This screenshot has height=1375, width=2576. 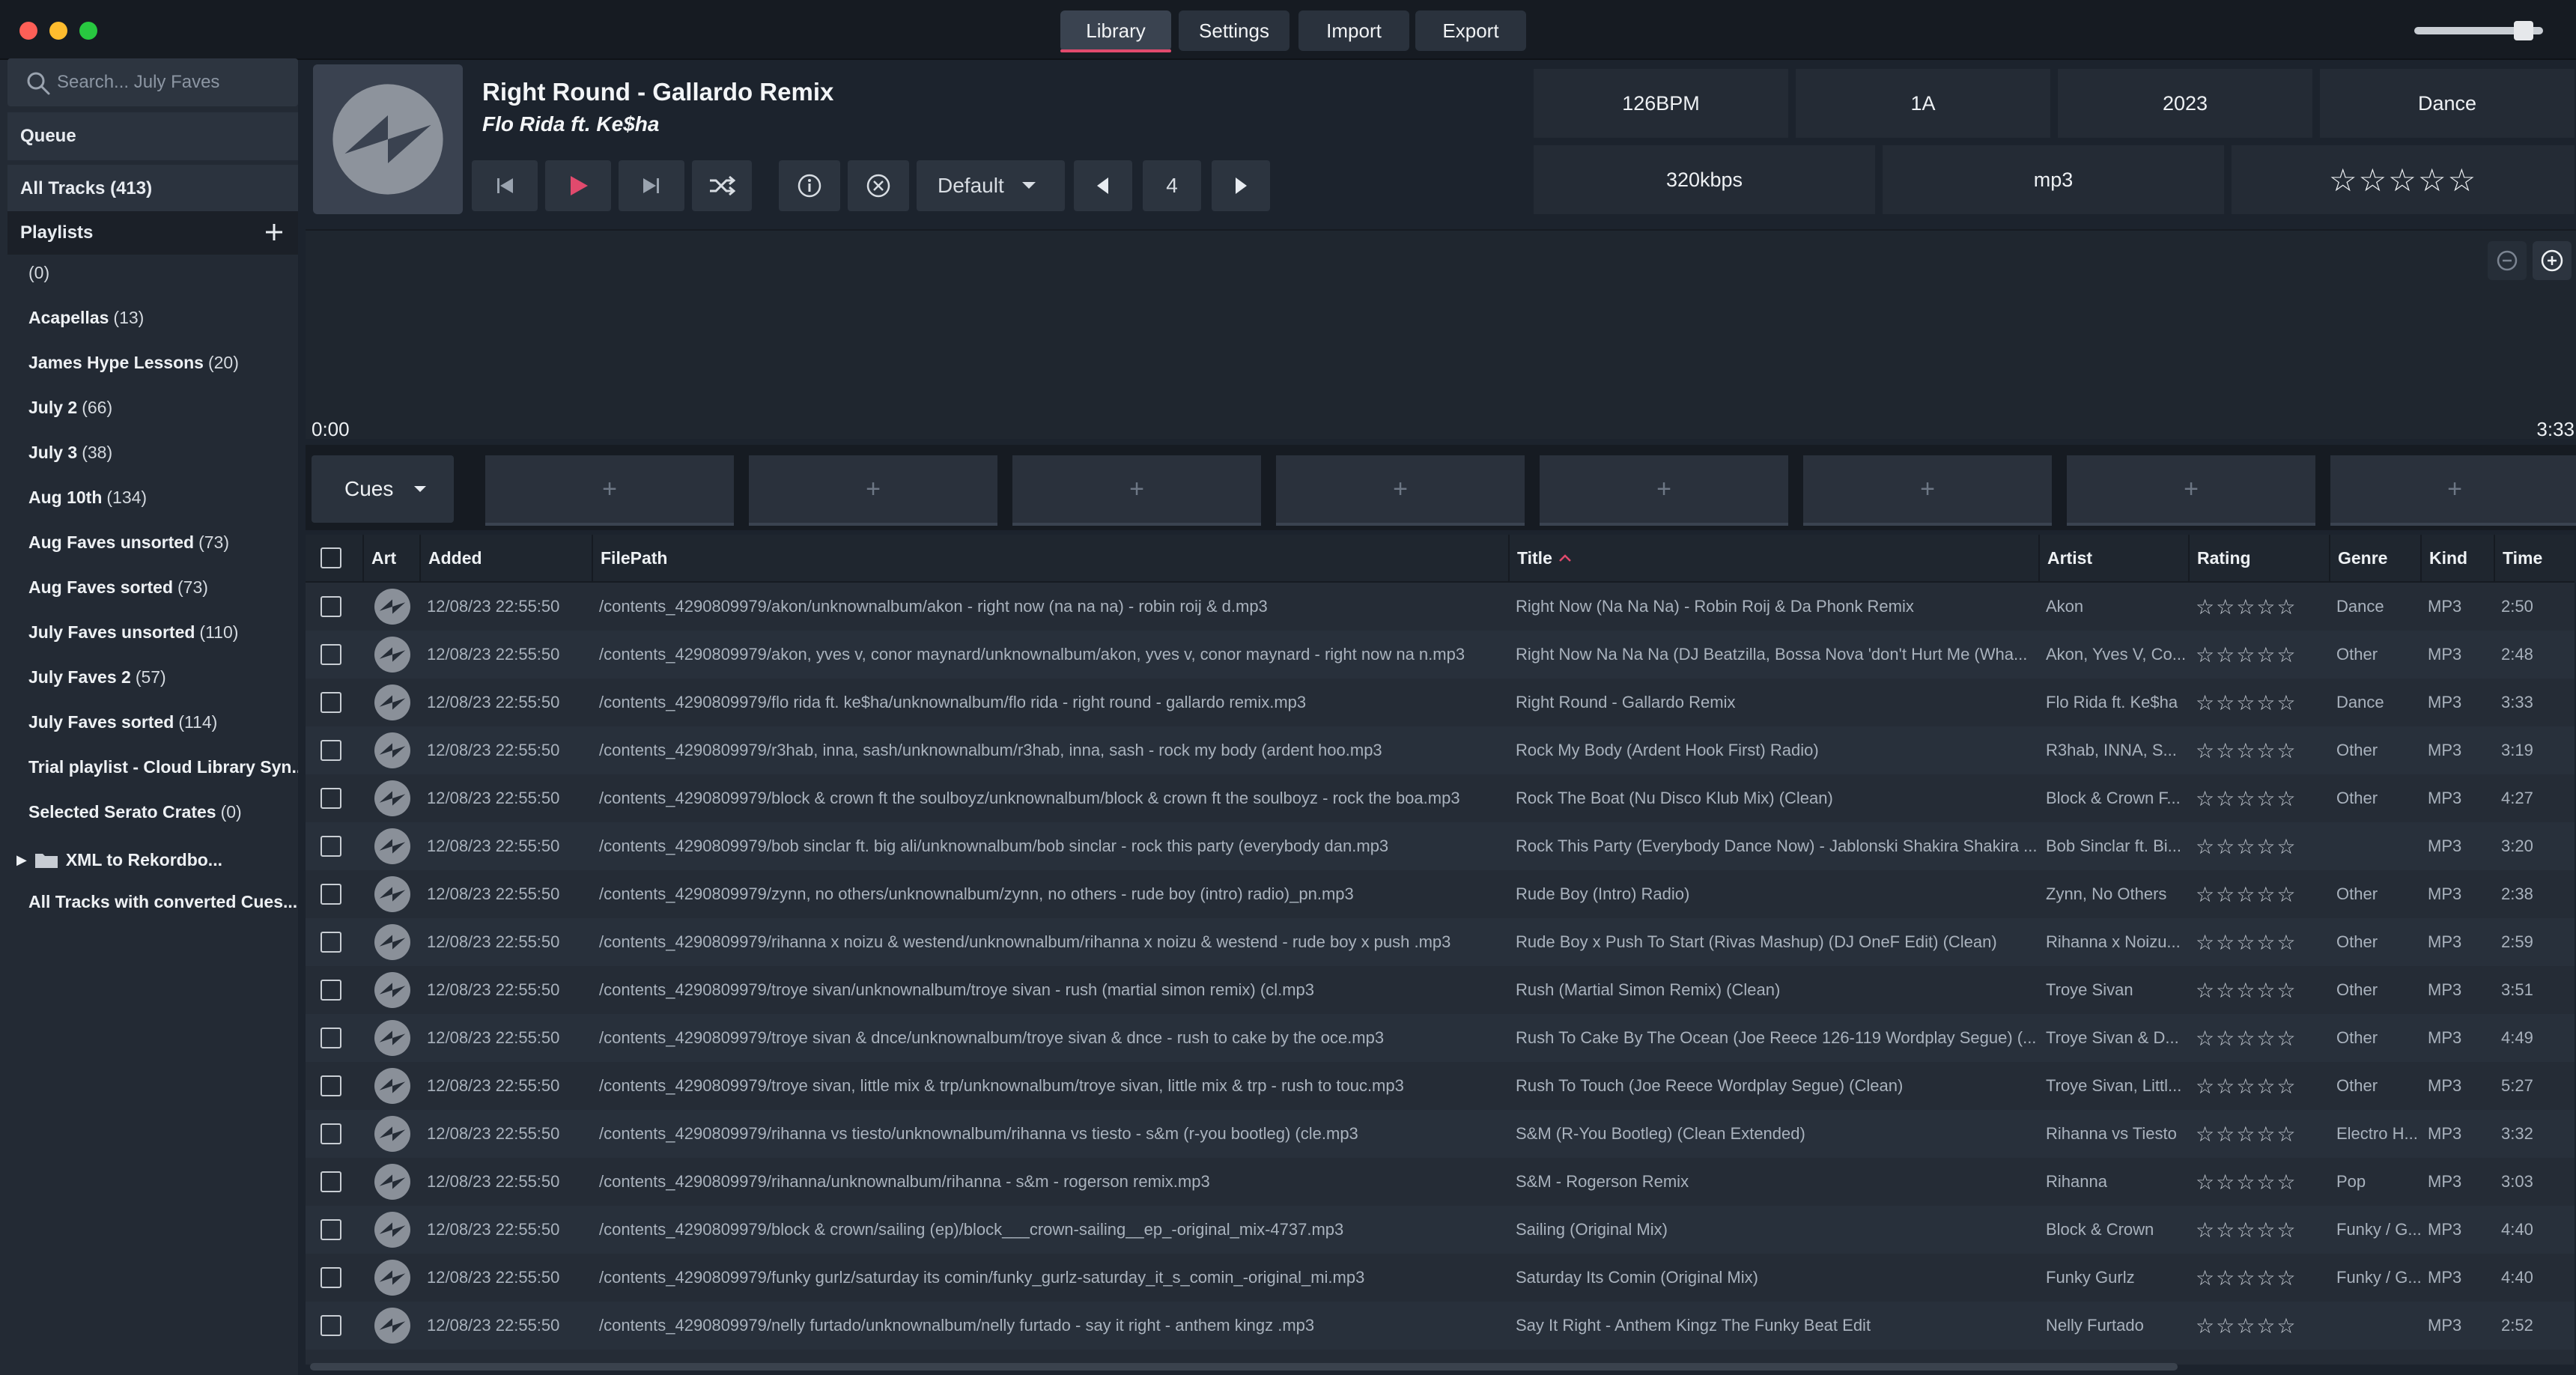 What do you see at coordinates (163, 677) in the screenshot?
I see `sidebar-playlist-item: July Faves 2 (57)` at bounding box center [163, 677].